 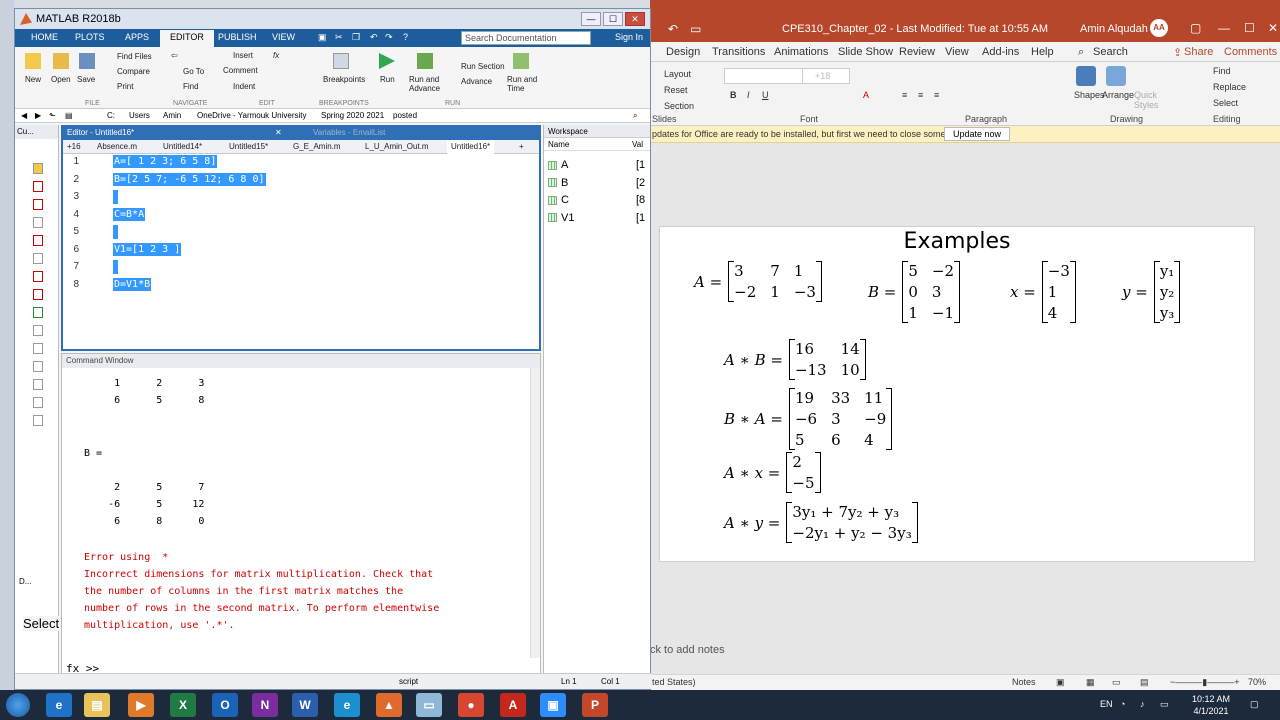 What do you see at coordinates (936, 95) in the screenshot?
I see `align-right-icon: ≡` at bounding box center [936, 95].